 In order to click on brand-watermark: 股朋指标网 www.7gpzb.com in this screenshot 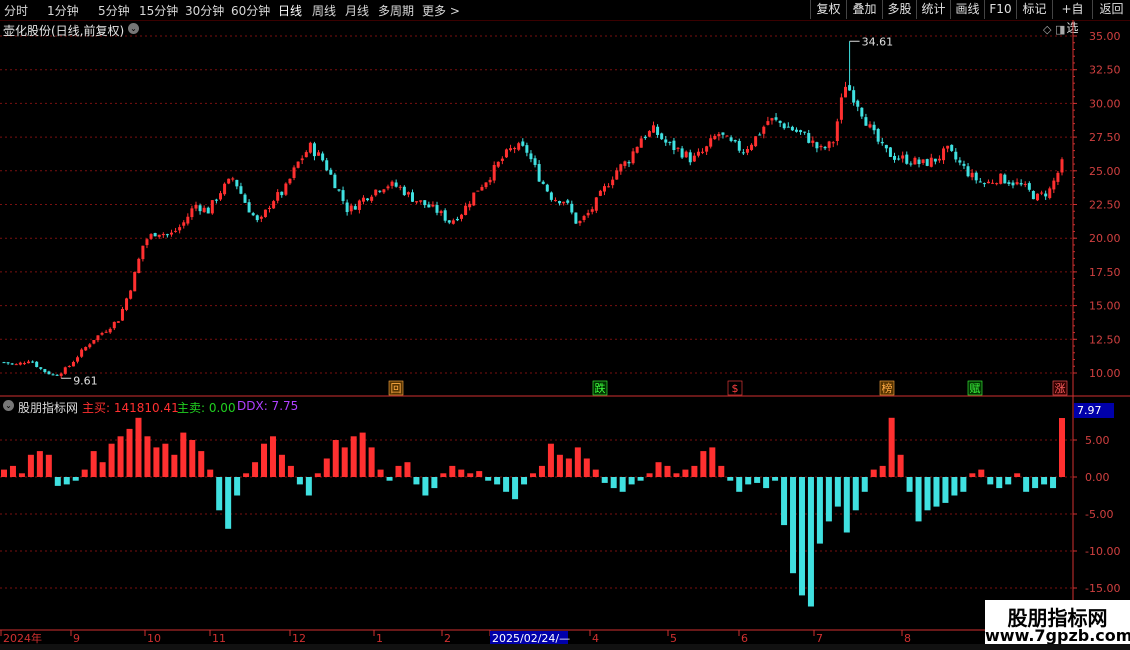, I will do `click(1057, 625)`.